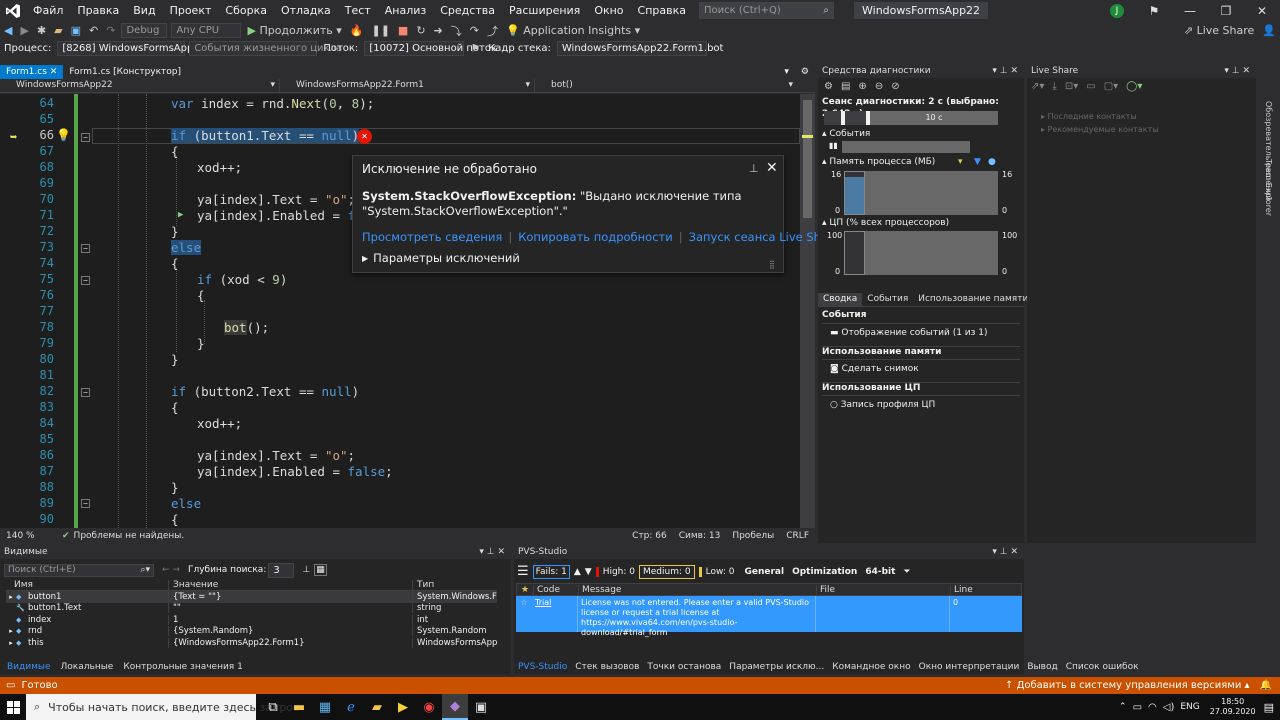  Describe the element at coordinates (667, 571) in the screenshot. I see `medium-filter: Medium: 0` at that location.